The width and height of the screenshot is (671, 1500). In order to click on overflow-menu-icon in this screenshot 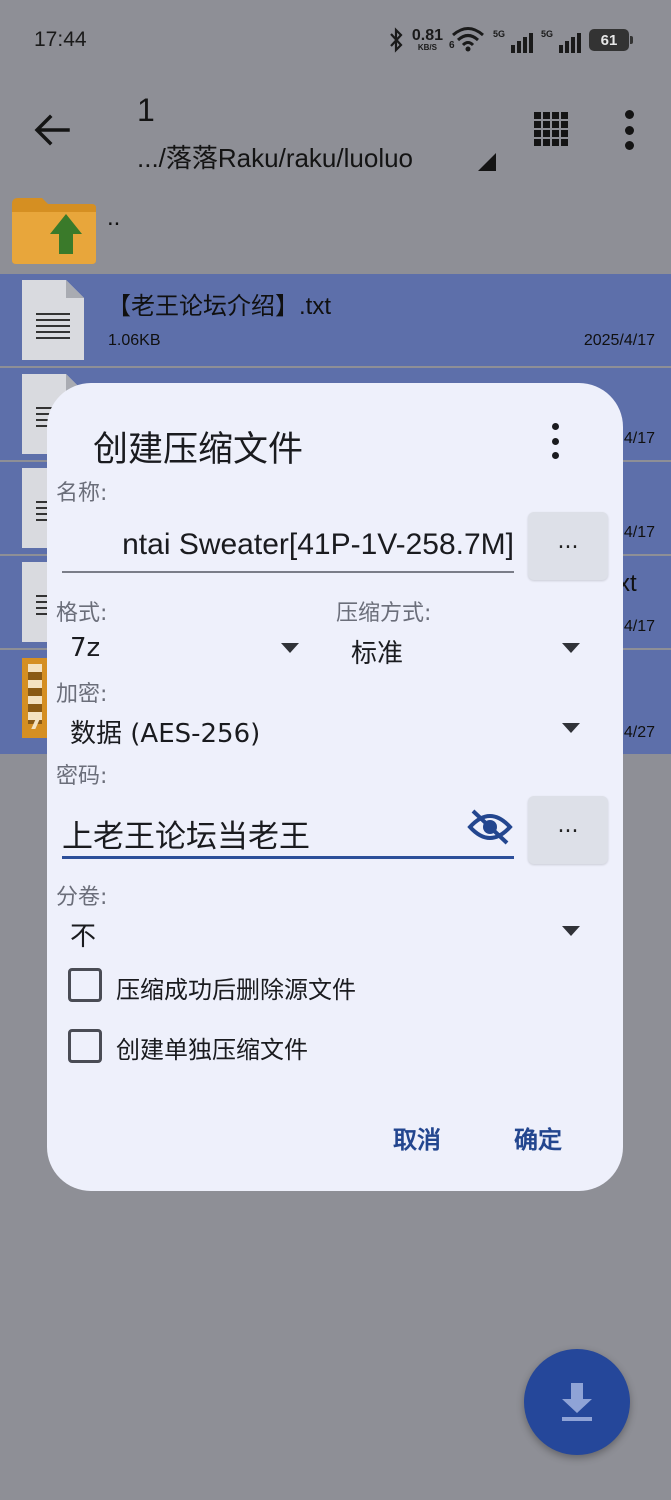, I will do `click(629, 130)`.